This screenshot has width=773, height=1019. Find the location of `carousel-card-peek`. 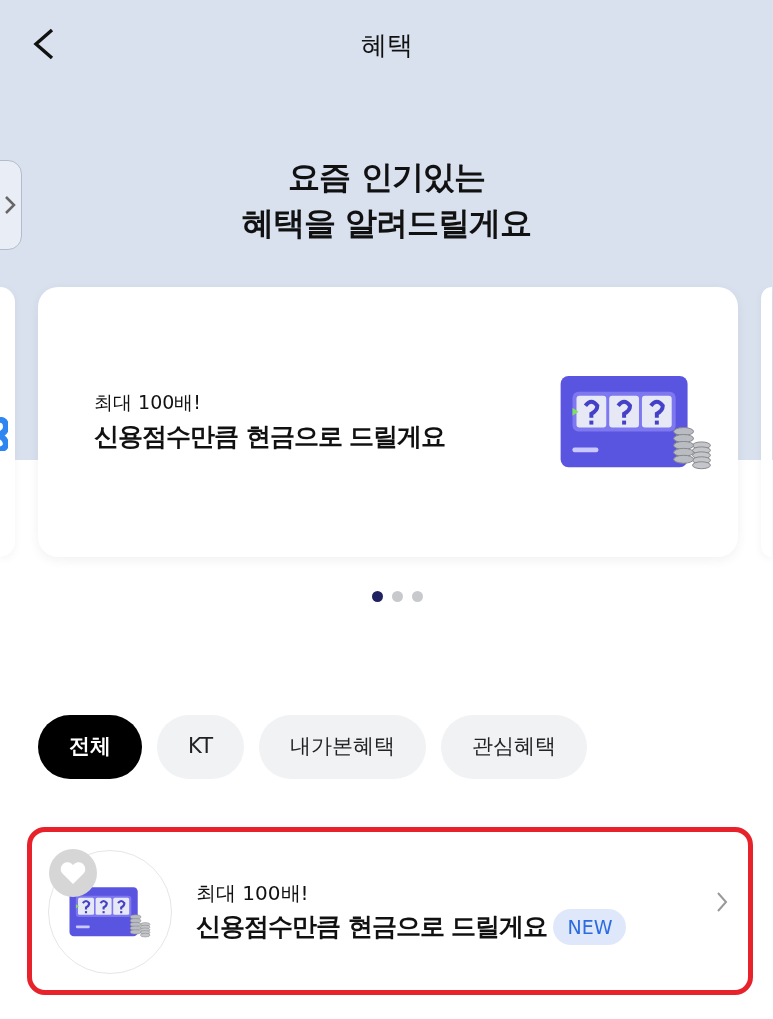

carousel-card-peek is located at coordinates (7, 421).